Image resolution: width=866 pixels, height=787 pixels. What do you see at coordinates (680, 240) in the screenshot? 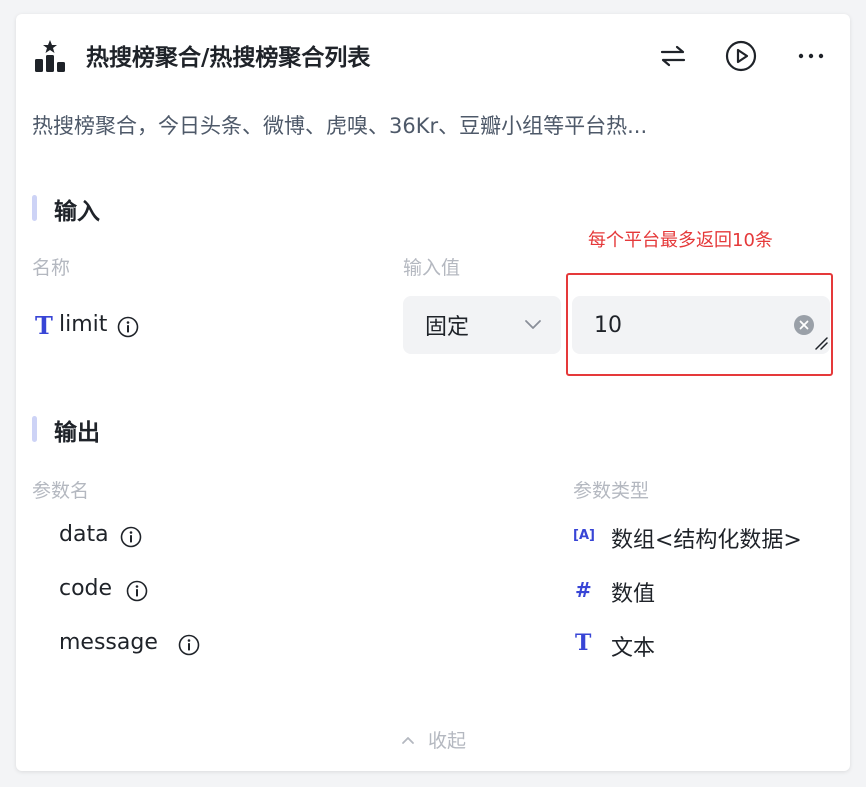
I see `annotation-note: 每个平台最多返回10条` at bounding box center [680, 240].